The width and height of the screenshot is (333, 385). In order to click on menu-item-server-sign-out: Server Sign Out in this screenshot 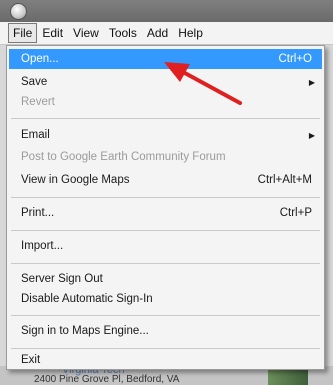, I will do `click(165, 279)`.